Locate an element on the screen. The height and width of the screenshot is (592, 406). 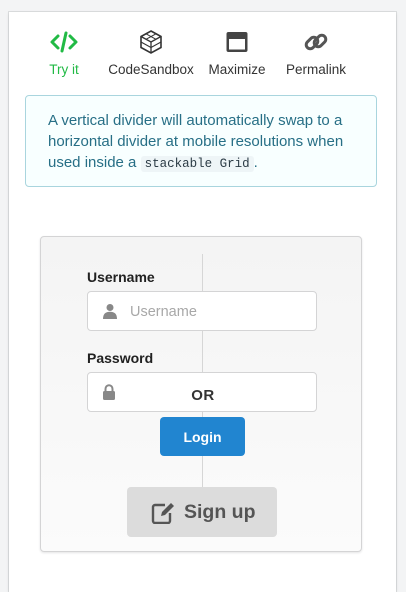
permalink-label: Permalink is located at coordinates (316, 69).